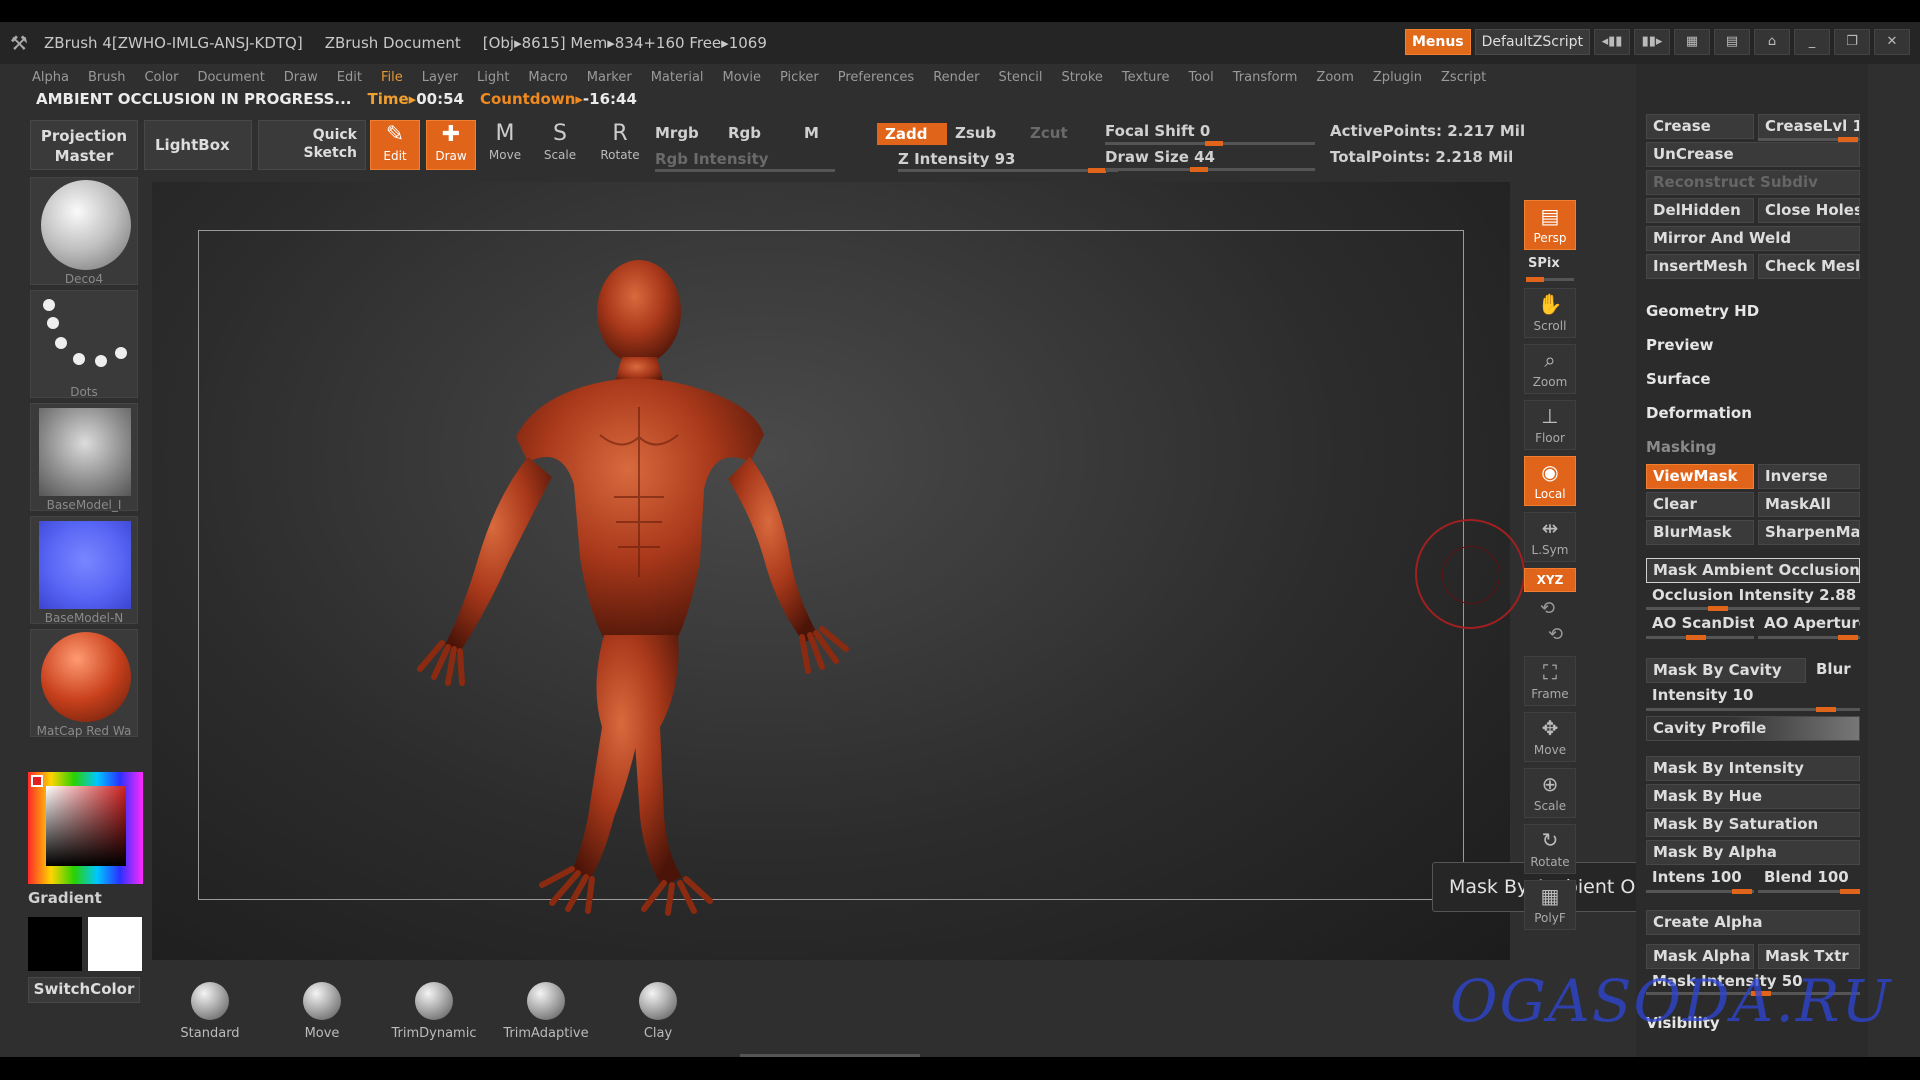 This screenshot has width=1920, height=1080. I want to click on menu-texture: Texture, so click(1146, 77).